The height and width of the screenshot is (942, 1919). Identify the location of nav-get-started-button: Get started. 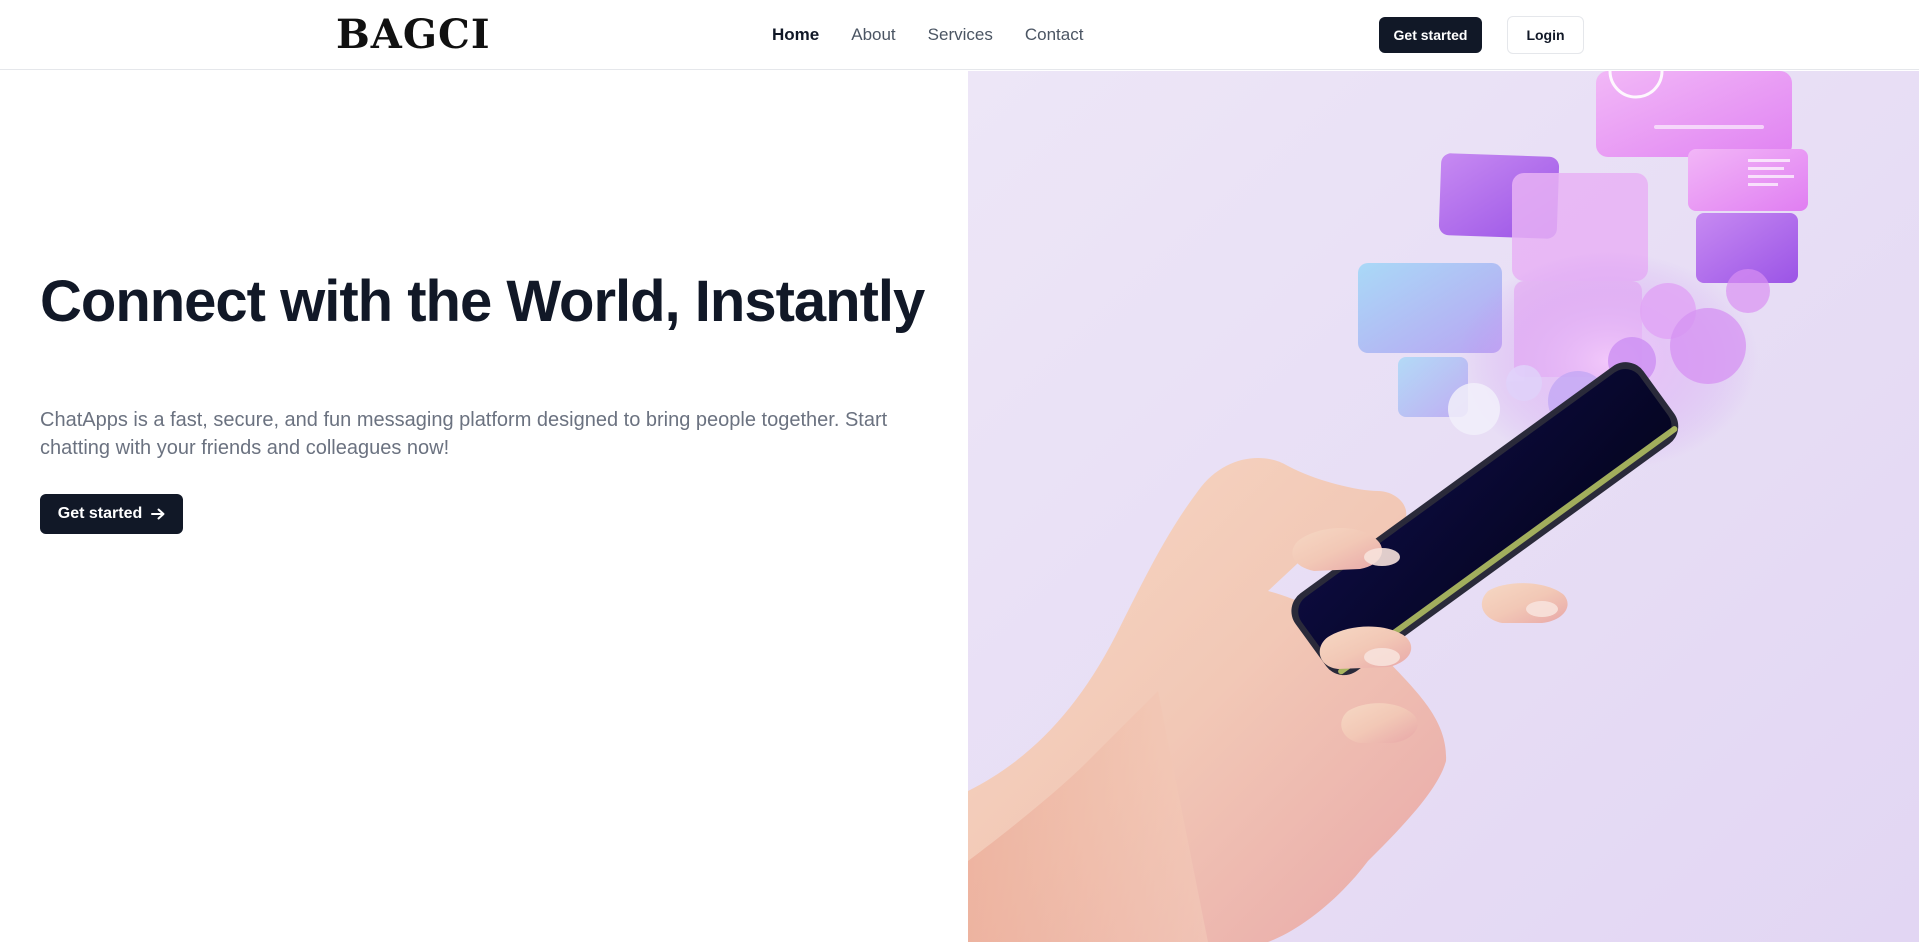
(1430, 35).